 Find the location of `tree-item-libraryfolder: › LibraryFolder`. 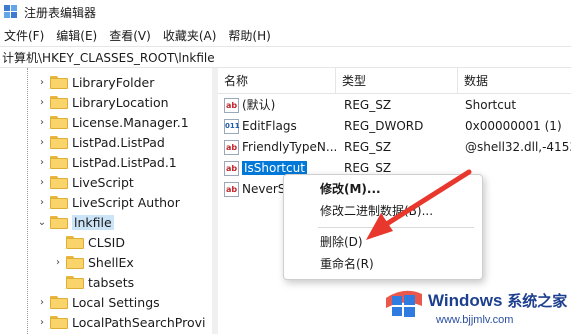

tree-item-libraryfolder: › LibraryFolder is located at coordinates (95, 82).